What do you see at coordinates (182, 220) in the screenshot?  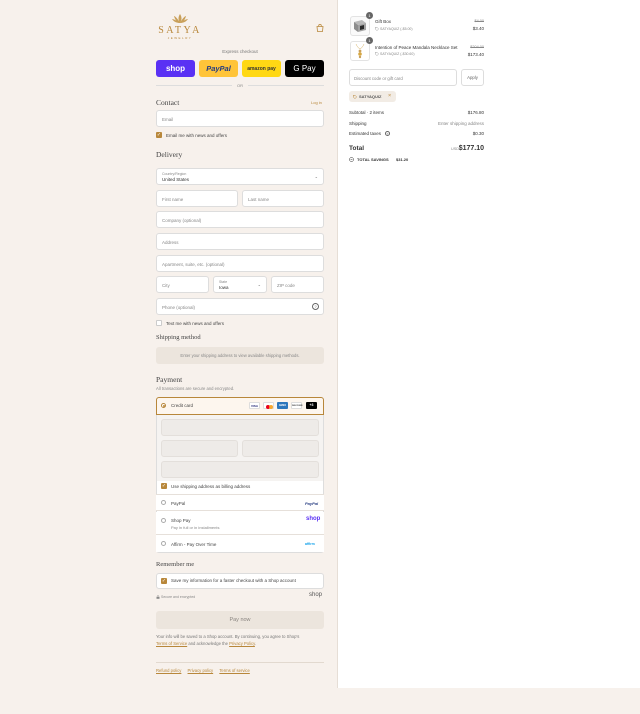 I see `company-placeholder: Company (optional)` at bounding box center [182, 220].